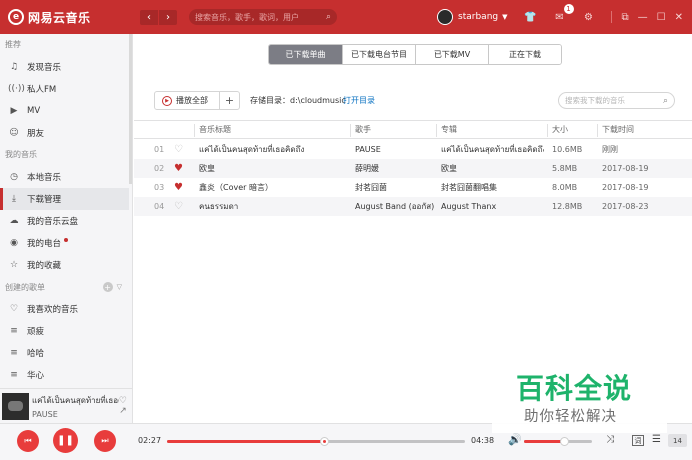 The height and width of the screenshot is (460, 692). I want to click on volume-icon: 🔊, so click(515, 439).